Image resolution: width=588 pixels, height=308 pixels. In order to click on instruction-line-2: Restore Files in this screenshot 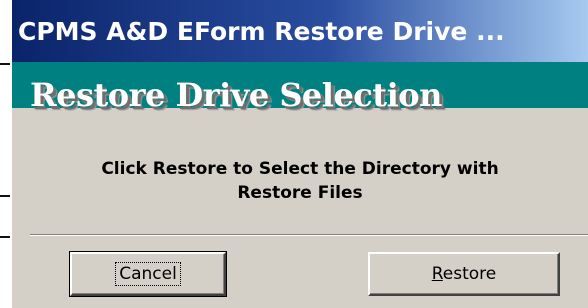, I will do `click(300, 193)`.